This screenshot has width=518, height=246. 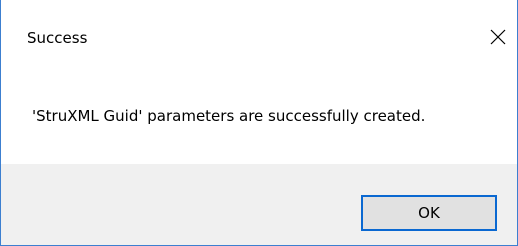 I want to click on ok-button: OK, so click(x=429, y=213).